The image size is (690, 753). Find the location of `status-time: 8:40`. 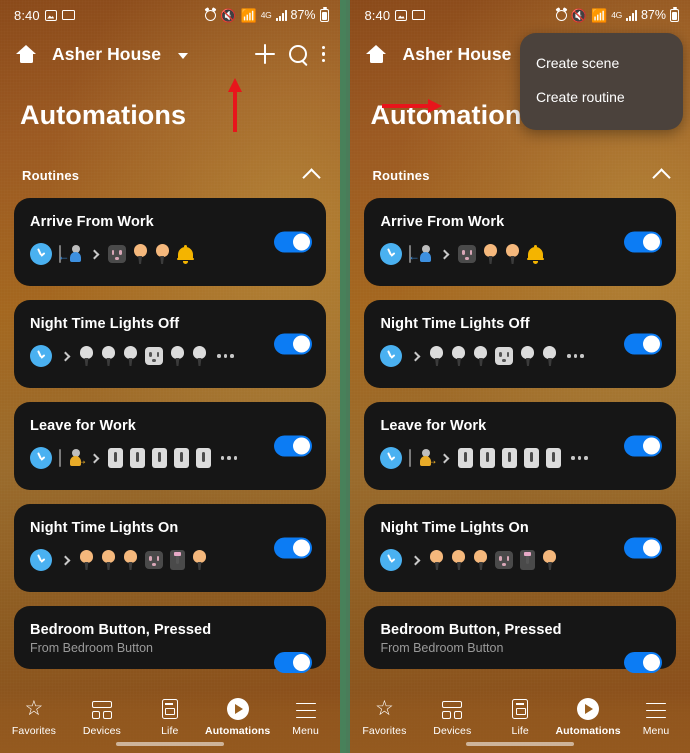

status-time: 8:40 is located at coordinates (27, 15).